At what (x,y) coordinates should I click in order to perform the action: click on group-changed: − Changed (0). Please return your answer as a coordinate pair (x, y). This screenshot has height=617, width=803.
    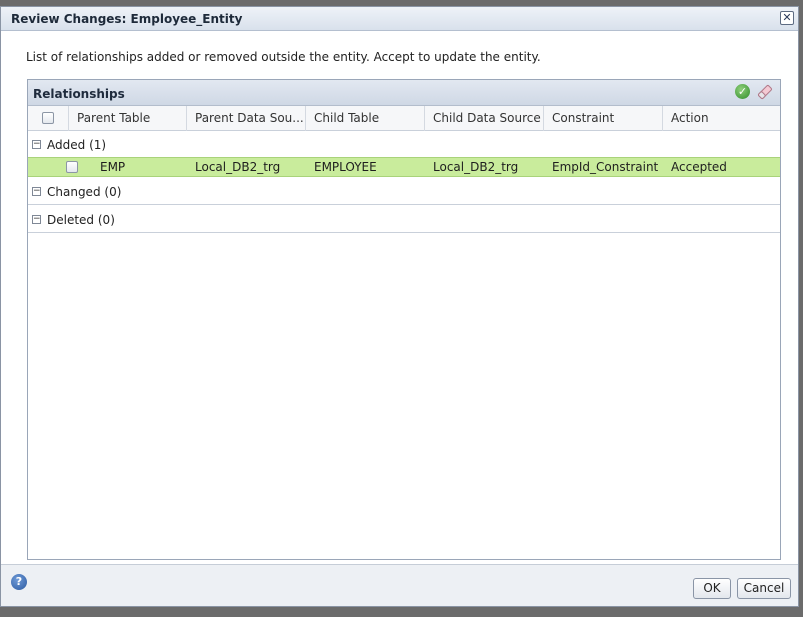
    Looking at the image, I should click on (404, 191).